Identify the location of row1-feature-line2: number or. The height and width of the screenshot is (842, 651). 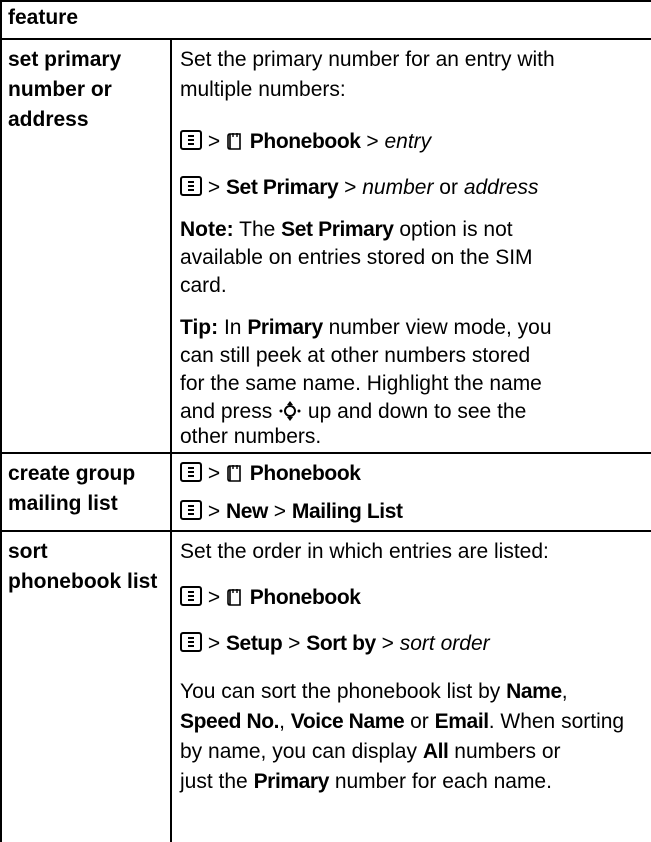
(60, 89).